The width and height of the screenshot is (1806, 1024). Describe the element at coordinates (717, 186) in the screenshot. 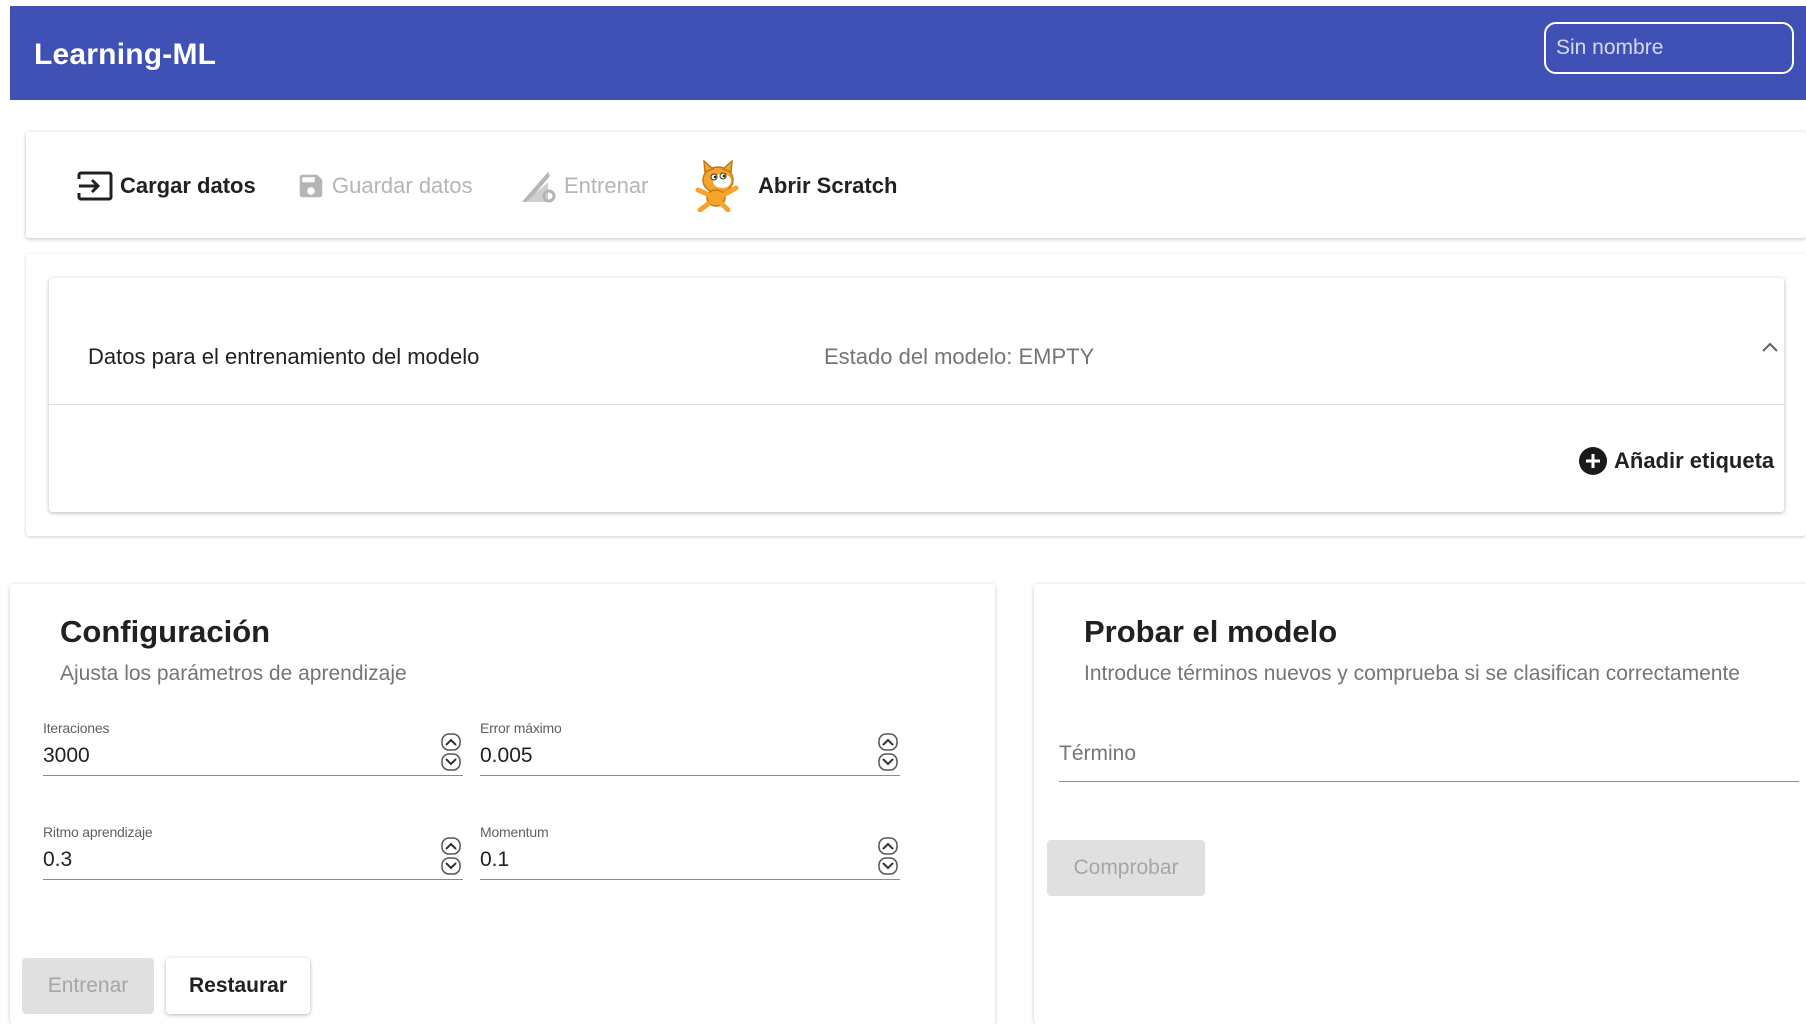

I see `scratch-cat-icon` at that location.